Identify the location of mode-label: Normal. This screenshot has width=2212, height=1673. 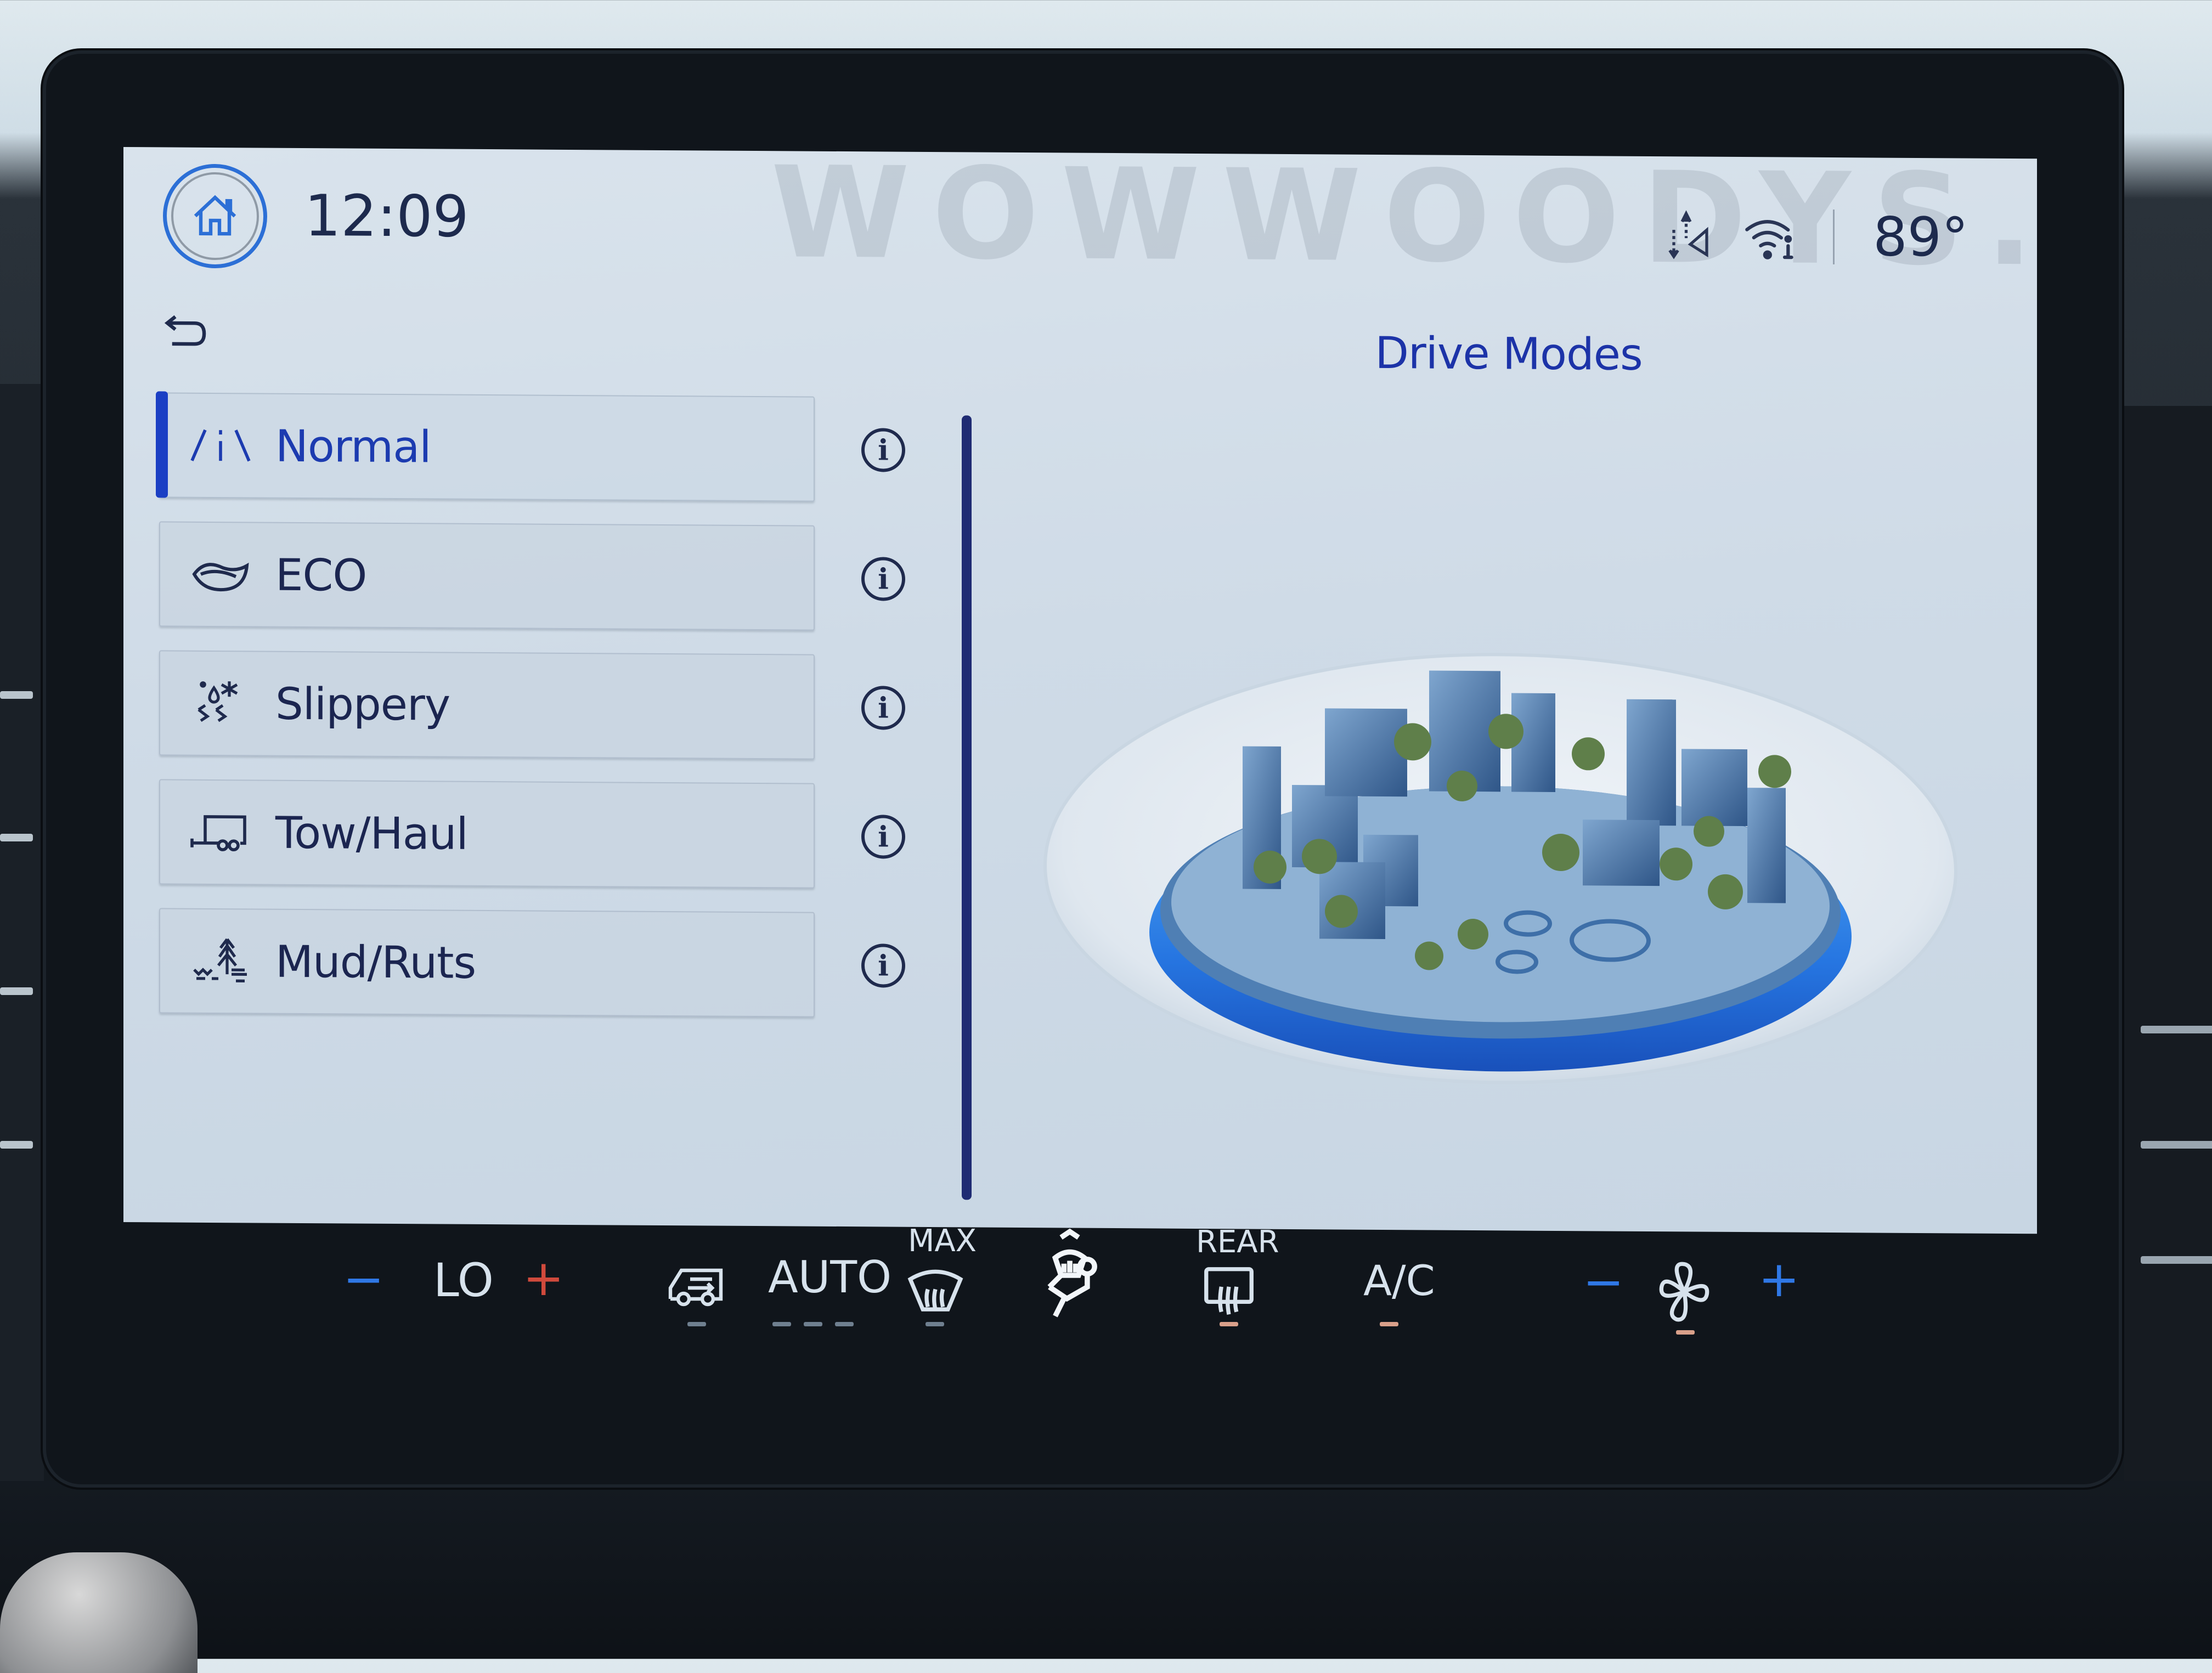
(353, 446).